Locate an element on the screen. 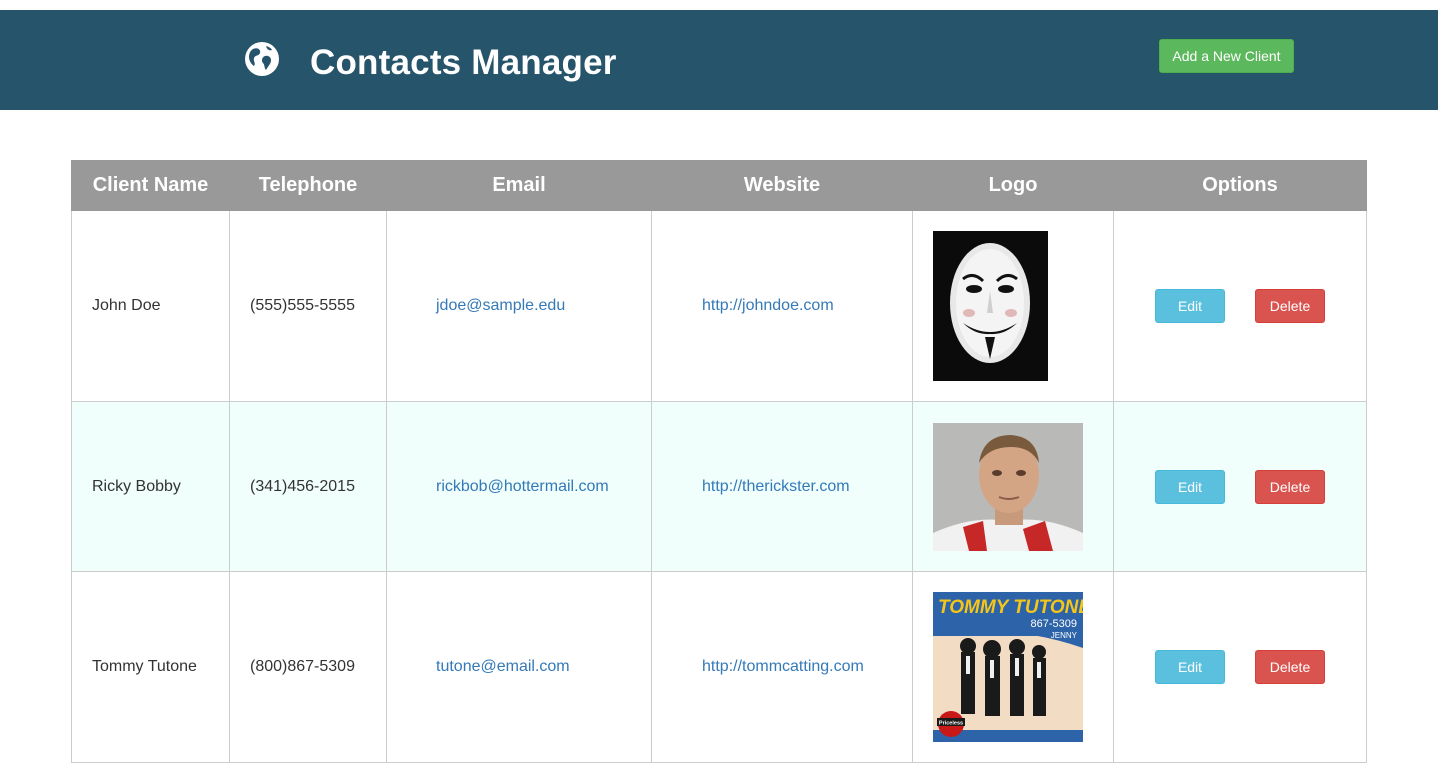 The image size is (1438, 763). client-telephone: (555)555-5555 is located at coordinates (308, 306).